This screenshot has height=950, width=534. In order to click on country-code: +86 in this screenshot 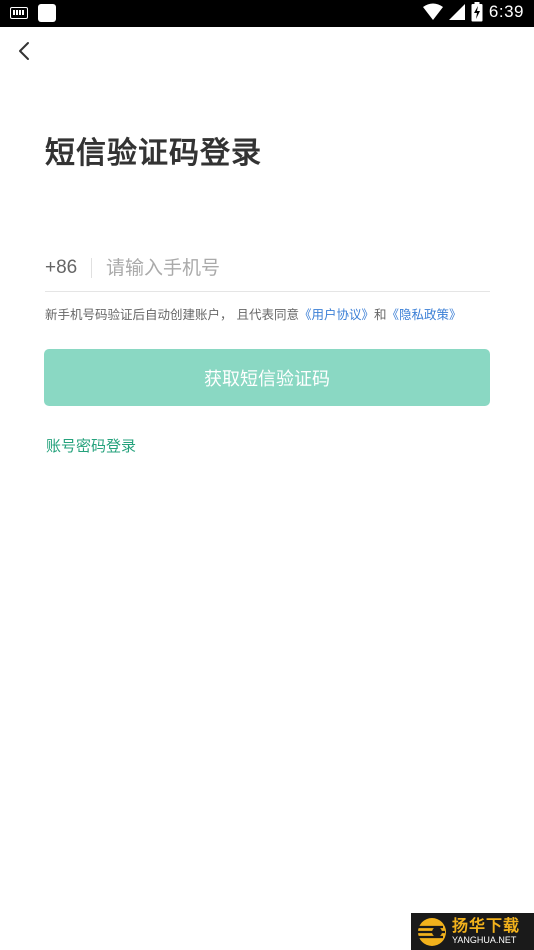, I will do `click(67, 268)`.